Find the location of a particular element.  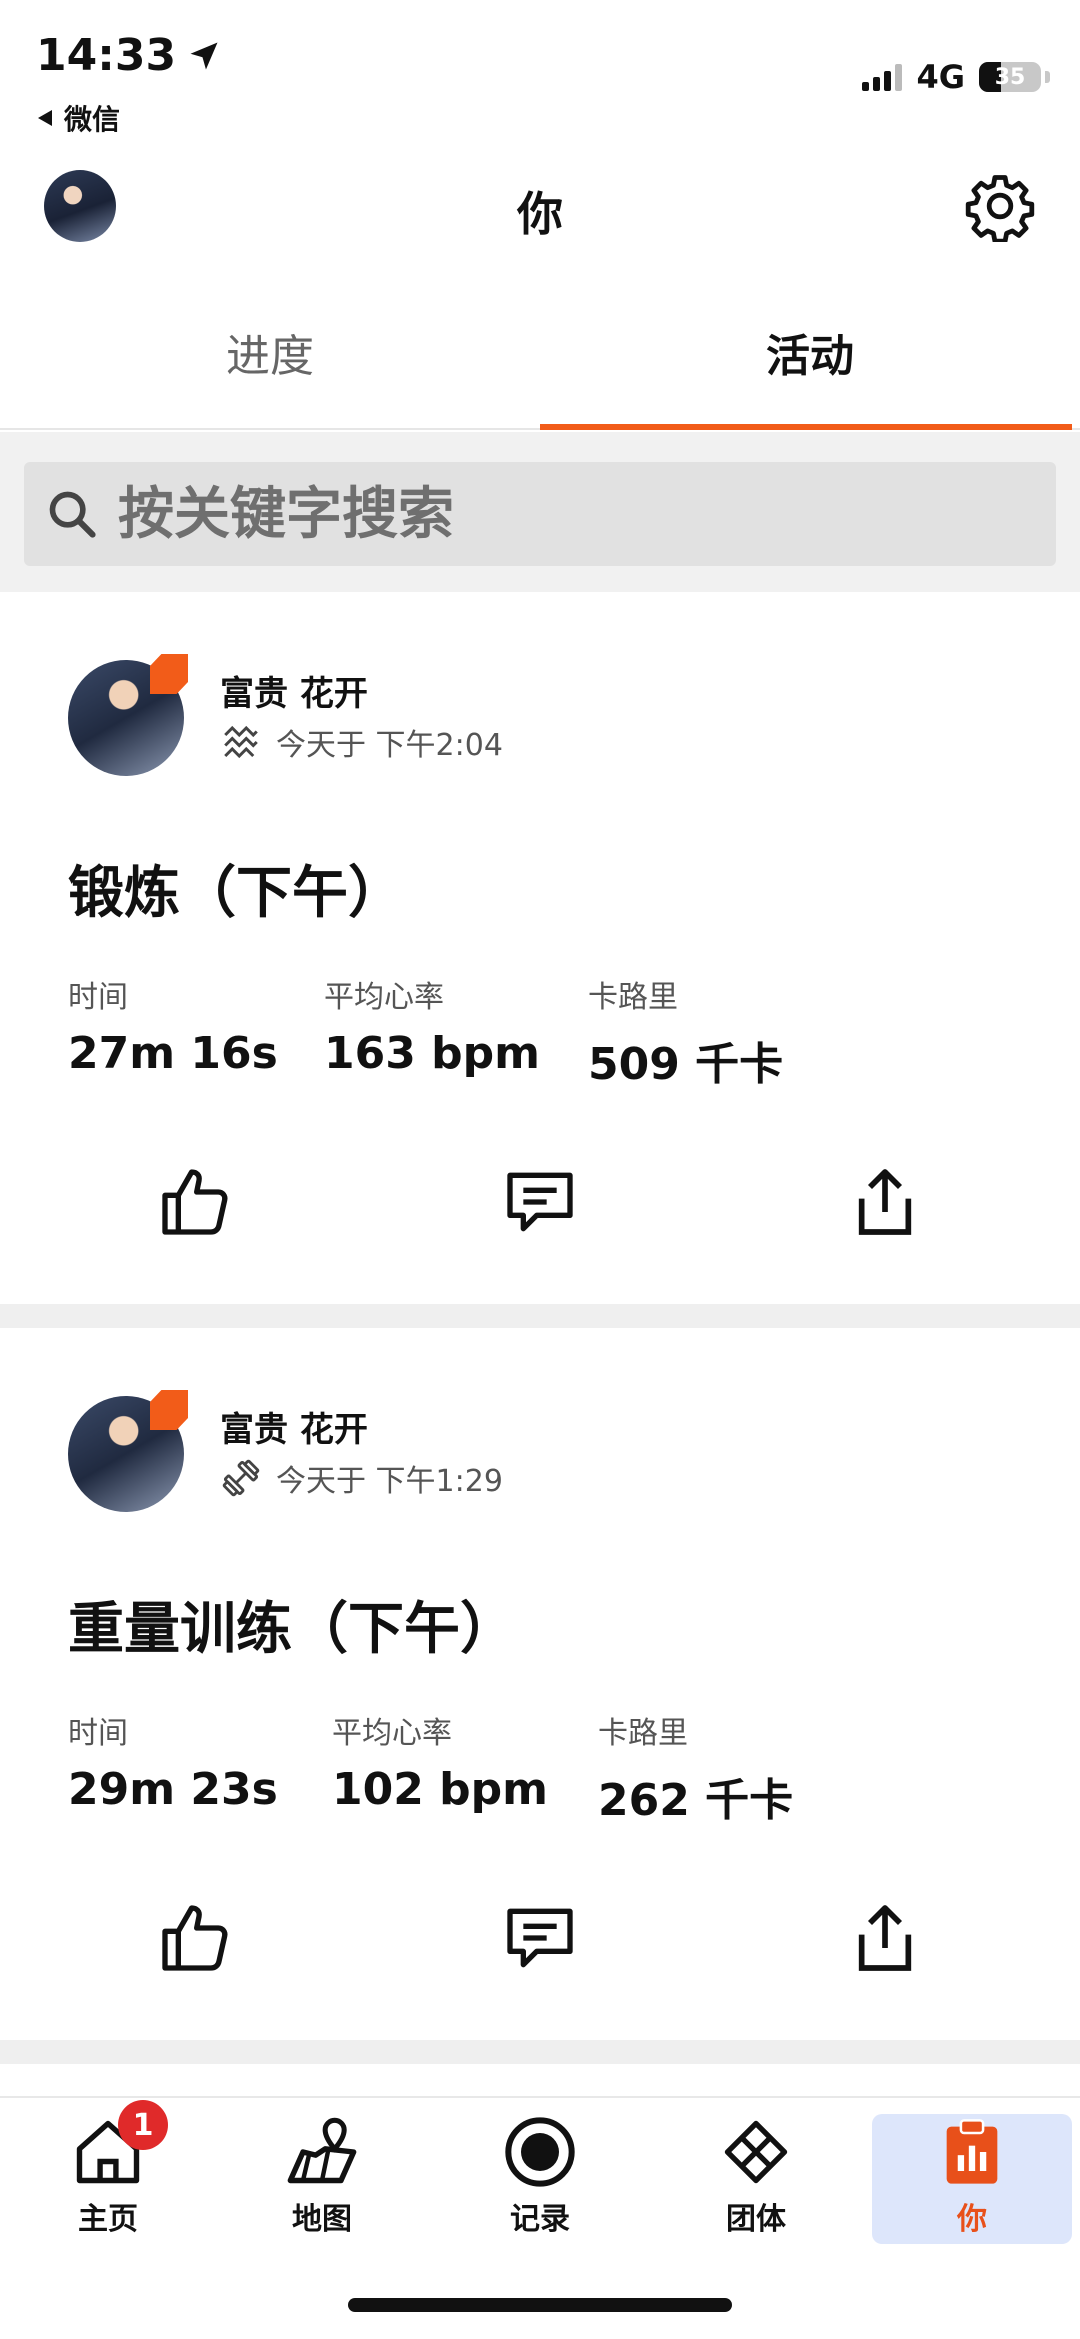

nav-map: 地图 is located at coordinates (322, 2179).